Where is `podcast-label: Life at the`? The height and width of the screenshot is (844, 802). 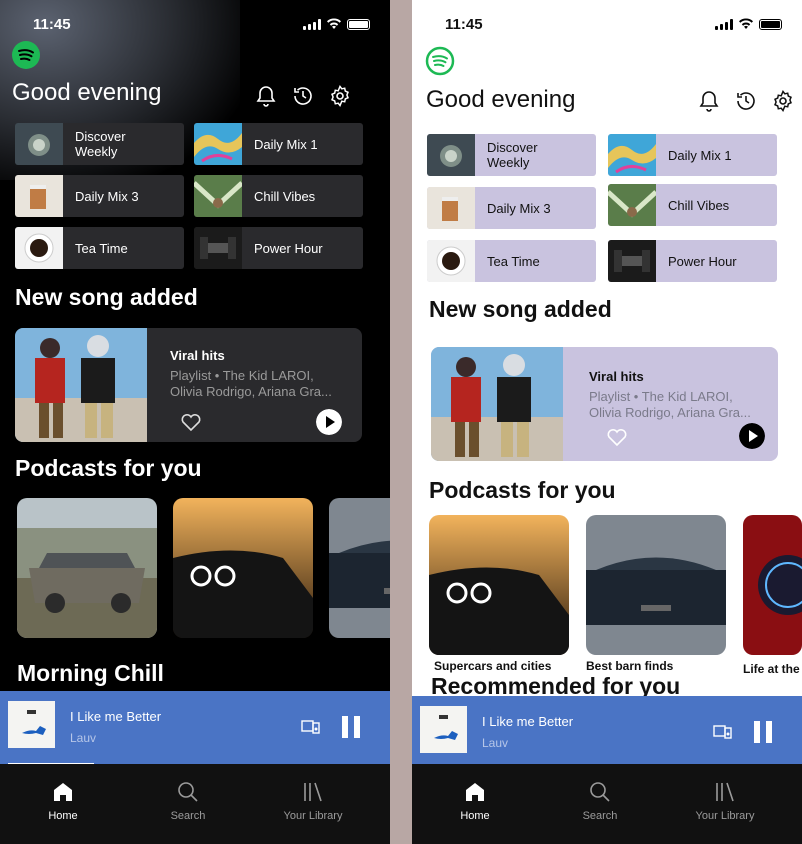 podcast-label: Life at the is located at coordinates (771, 669).